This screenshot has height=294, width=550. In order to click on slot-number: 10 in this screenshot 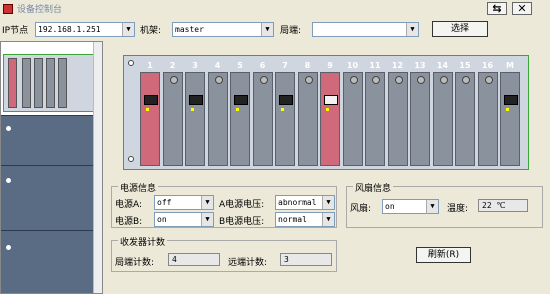, I will do `click(352, 65)`.